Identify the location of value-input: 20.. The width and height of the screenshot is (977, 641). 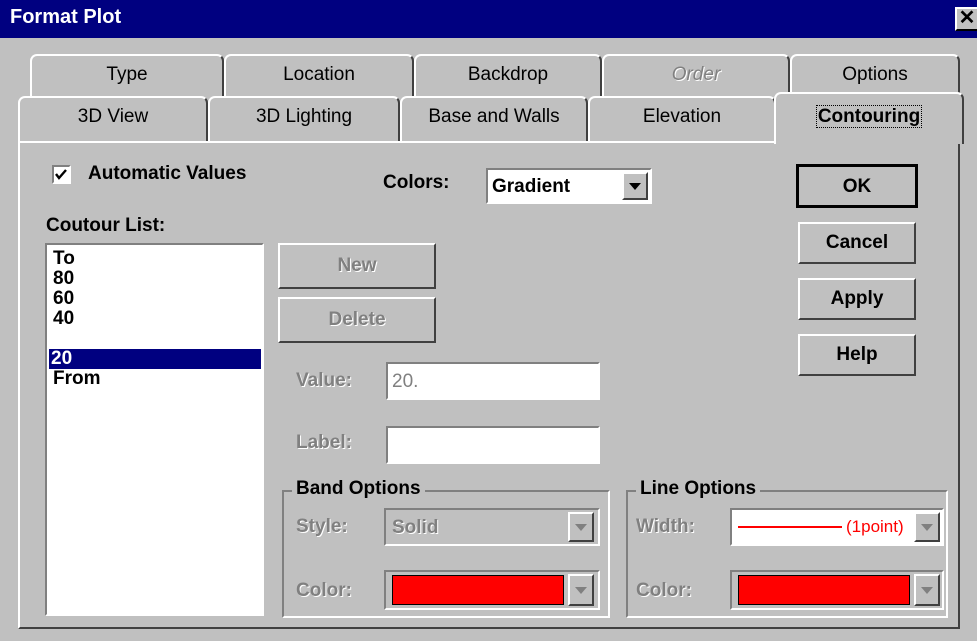
(493, 381).